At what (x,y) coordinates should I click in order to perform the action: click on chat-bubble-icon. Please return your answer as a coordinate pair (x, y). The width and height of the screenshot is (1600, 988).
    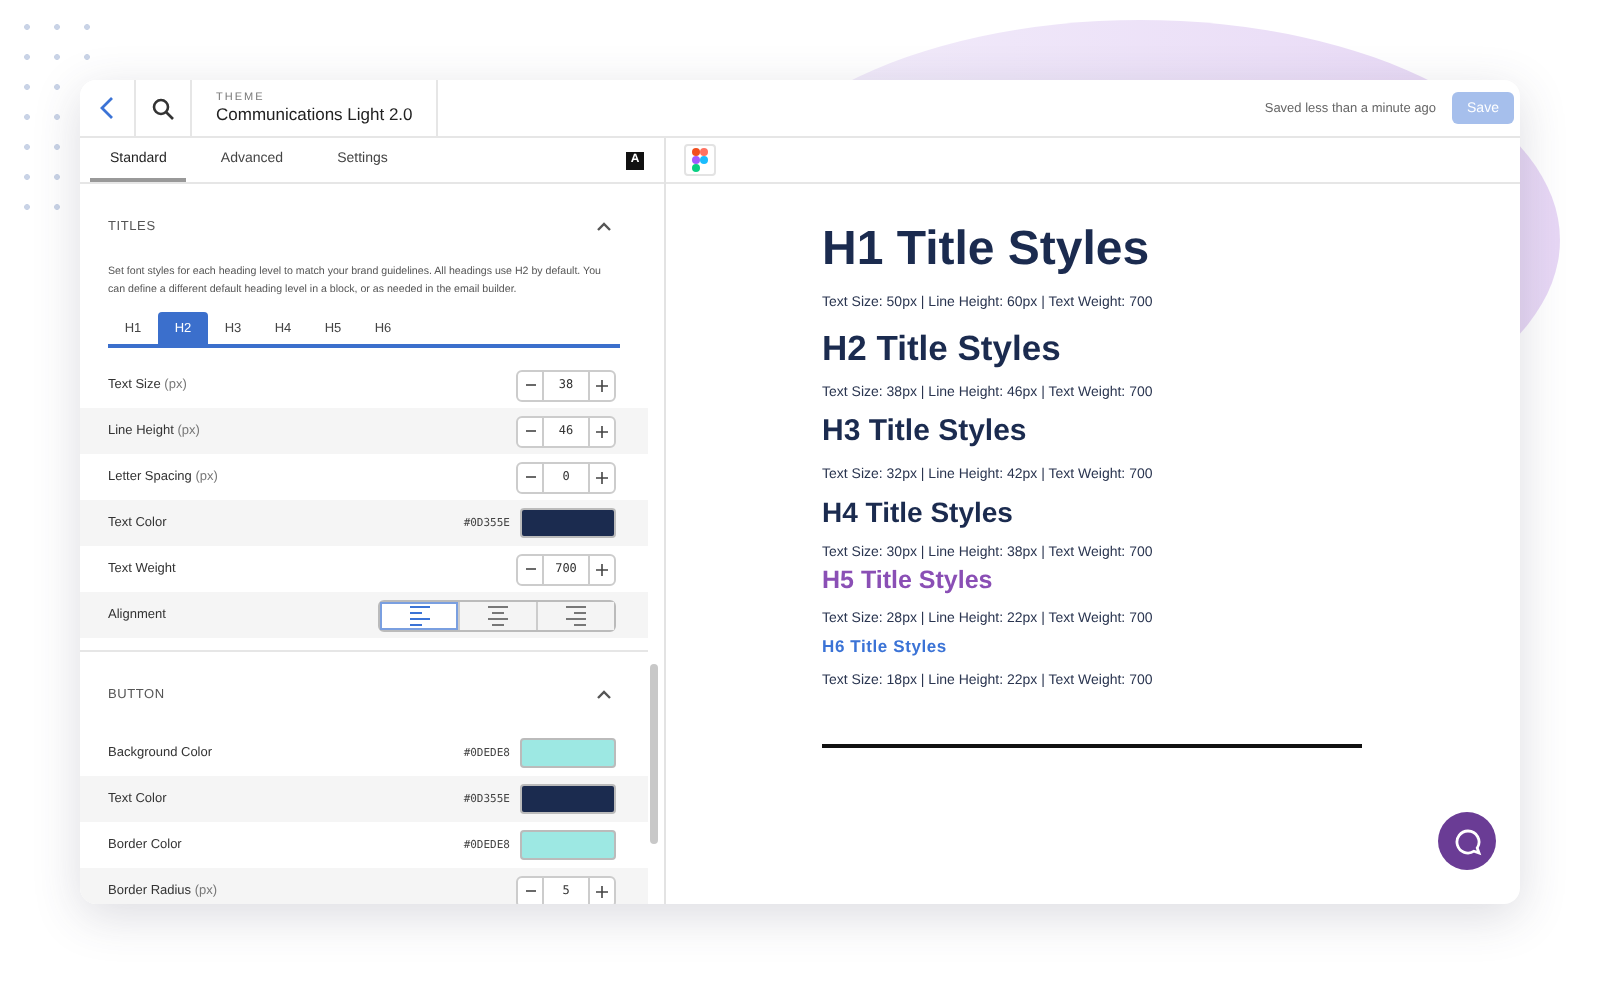
    Looking at the image, I should click on (1467, 841).